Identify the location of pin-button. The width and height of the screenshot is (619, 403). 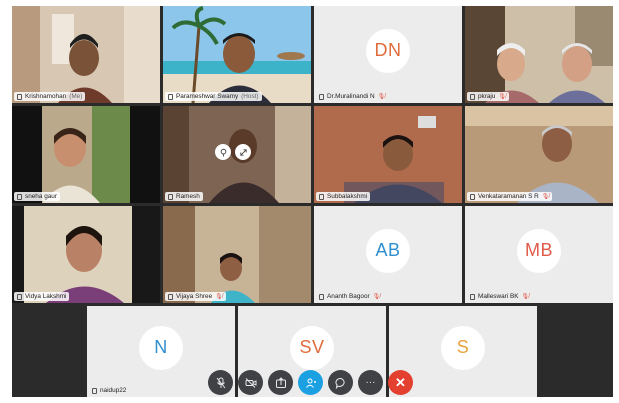
(223, 152).